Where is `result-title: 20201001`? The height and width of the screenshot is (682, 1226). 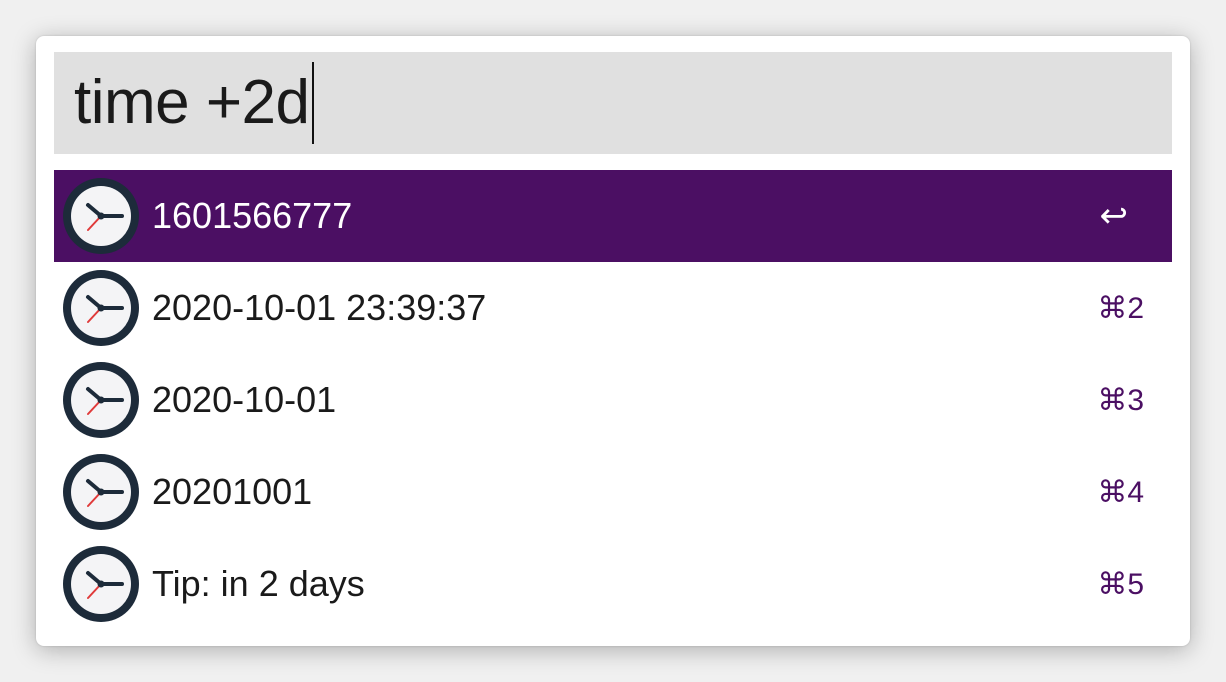 result-title: 20201001 is located at coordinates (232, 491).